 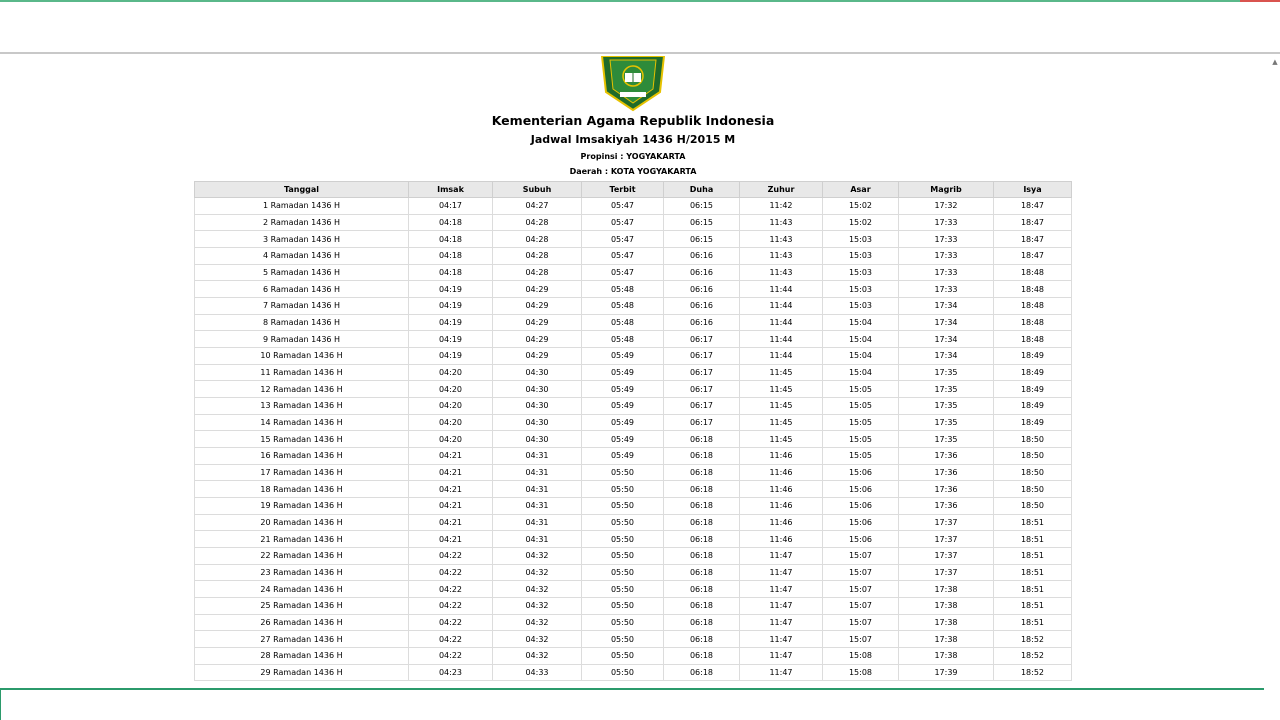 What do you see at coordinates (301, 539) in the screenshot?
I see `cell-tanggal: 21 Ramadan 1436 H` at bounding box center [301, 539].